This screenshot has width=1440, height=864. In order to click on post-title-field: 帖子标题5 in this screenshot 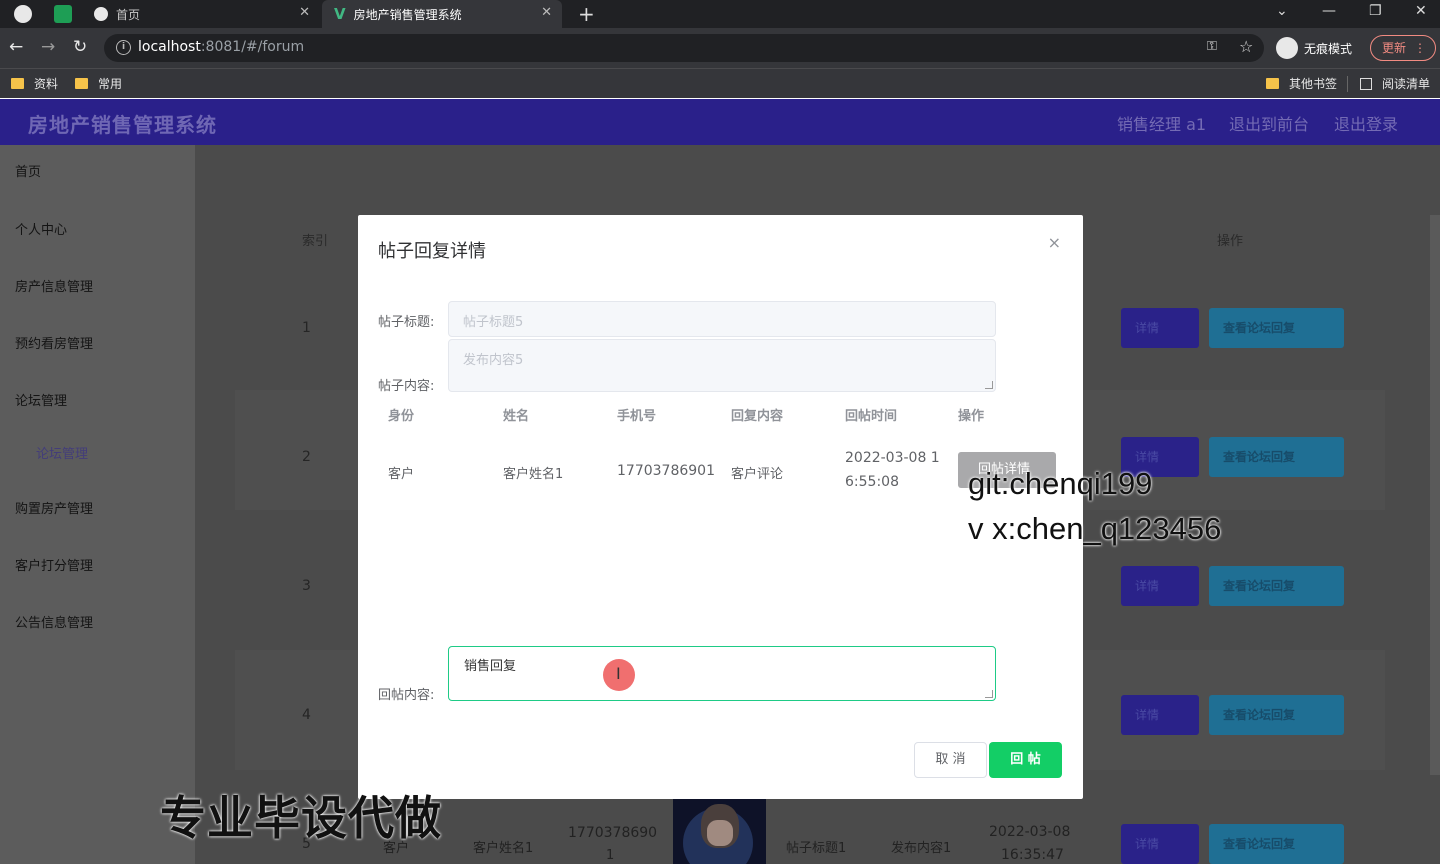, I will do `click(722, 319)`.